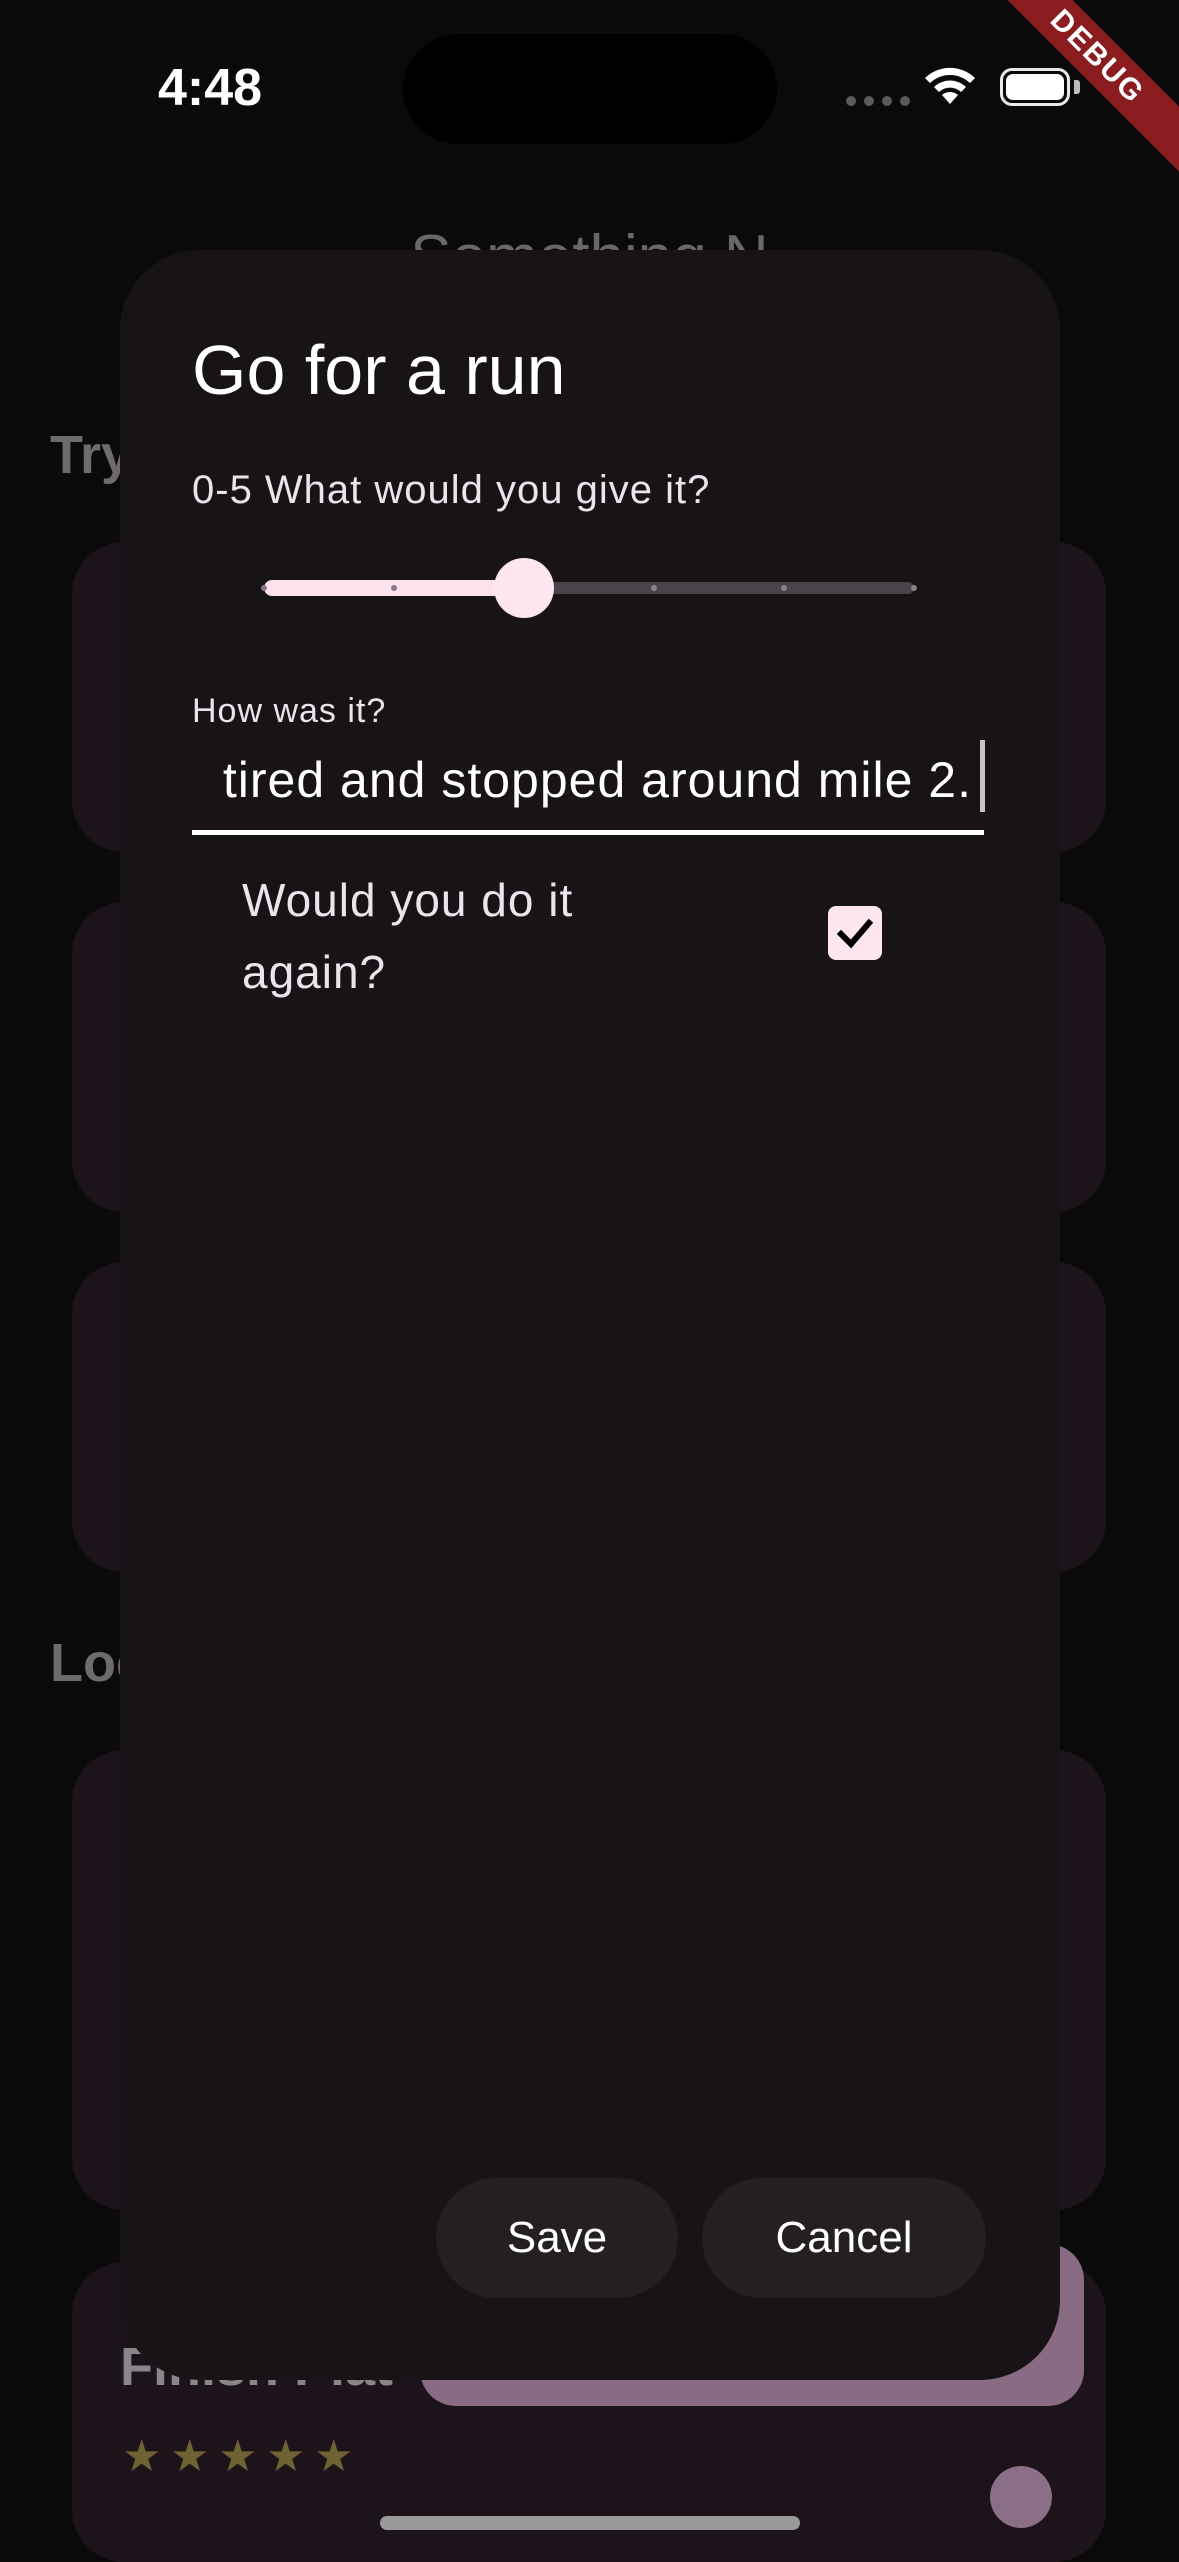 The height and width of the screenshot is (2562, 1179). I want to click on cancel-button: Cancel, so click(844, 2238).